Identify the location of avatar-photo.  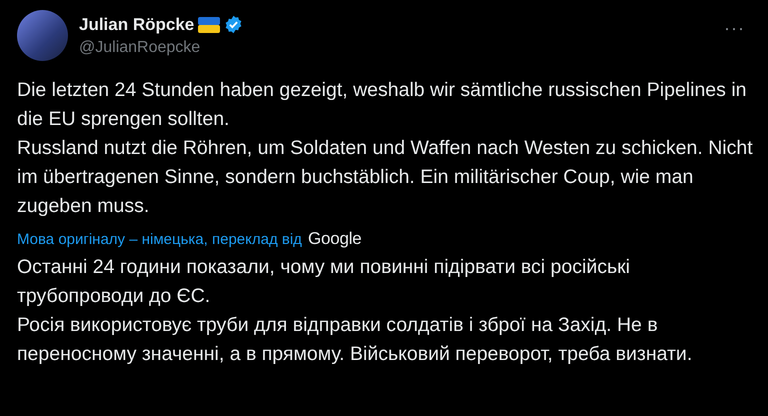
(42, 35).